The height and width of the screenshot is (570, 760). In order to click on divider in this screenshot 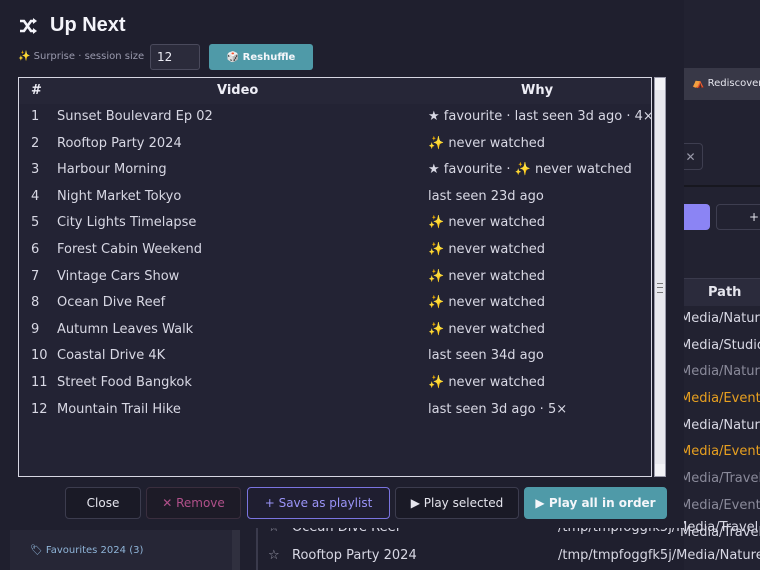, I will do `click(722, 186)`.